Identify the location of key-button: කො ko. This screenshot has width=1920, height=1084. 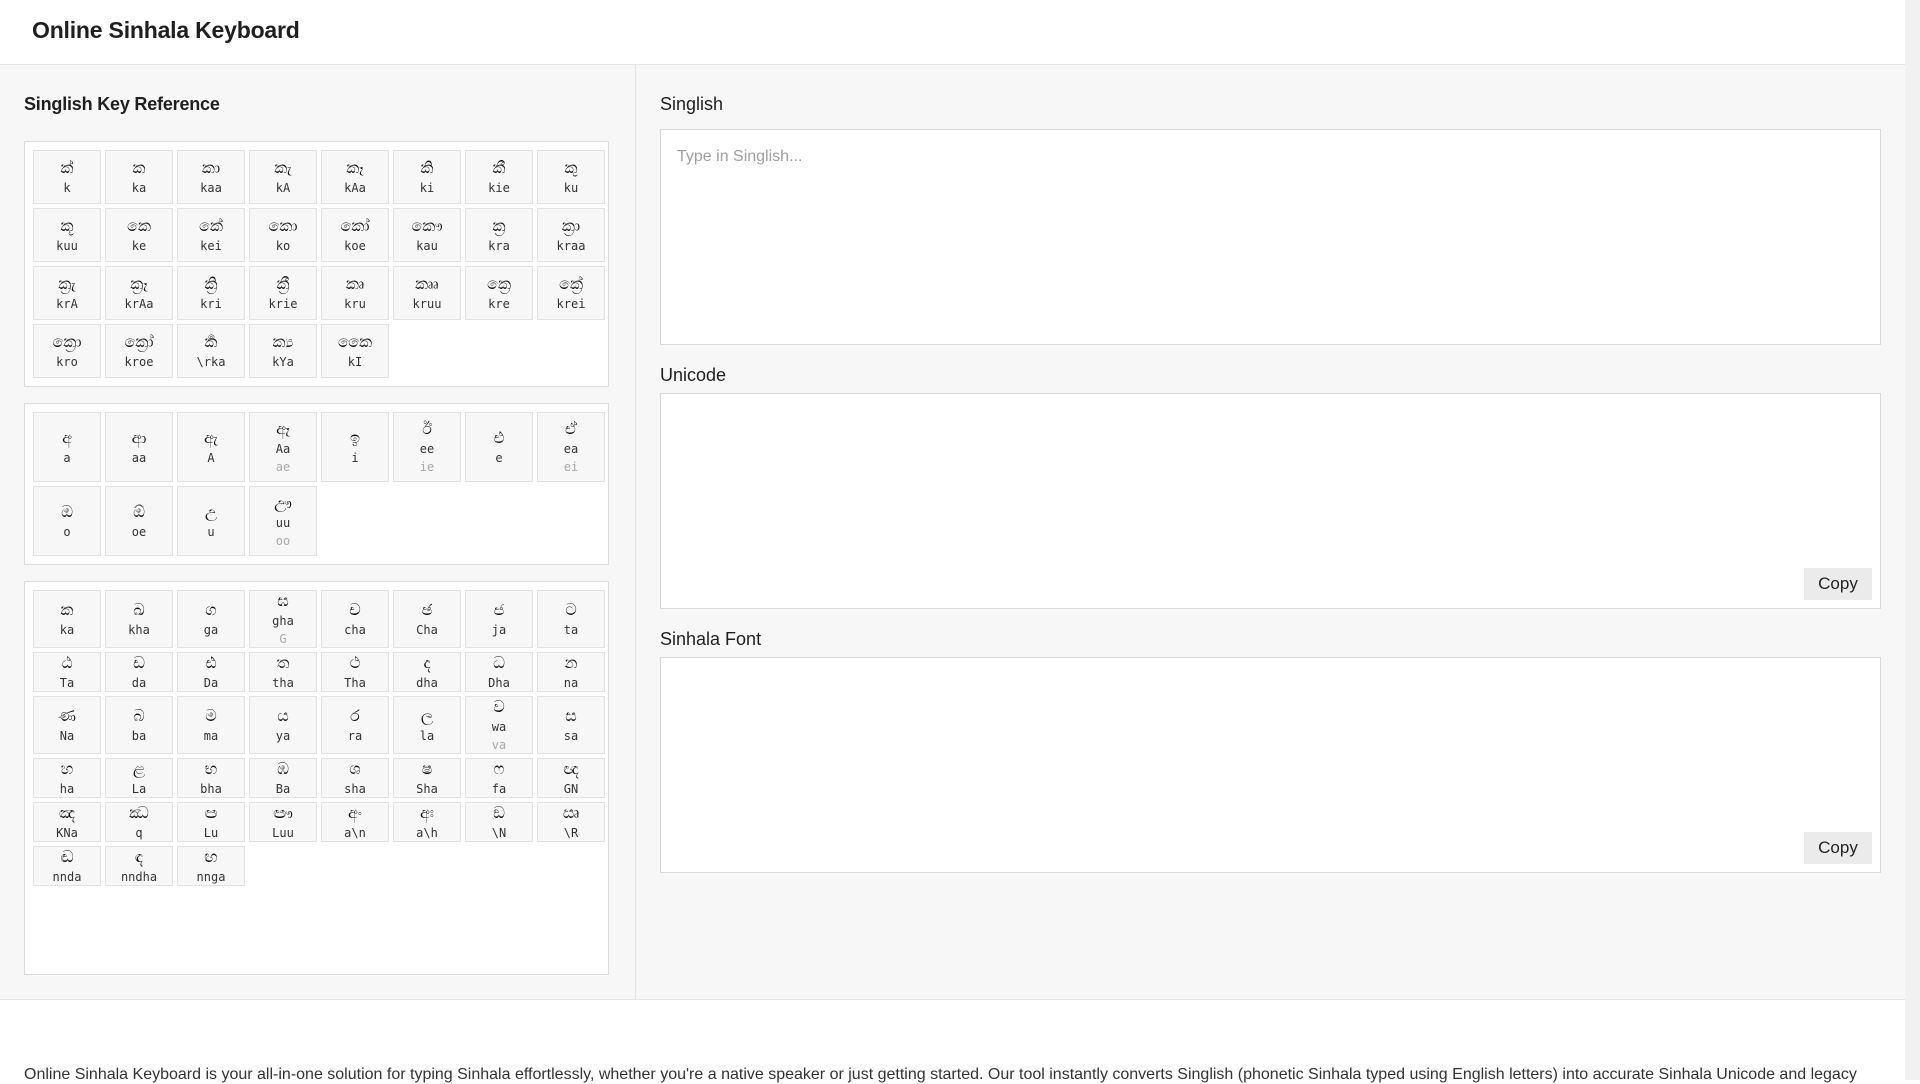
(283, 235).